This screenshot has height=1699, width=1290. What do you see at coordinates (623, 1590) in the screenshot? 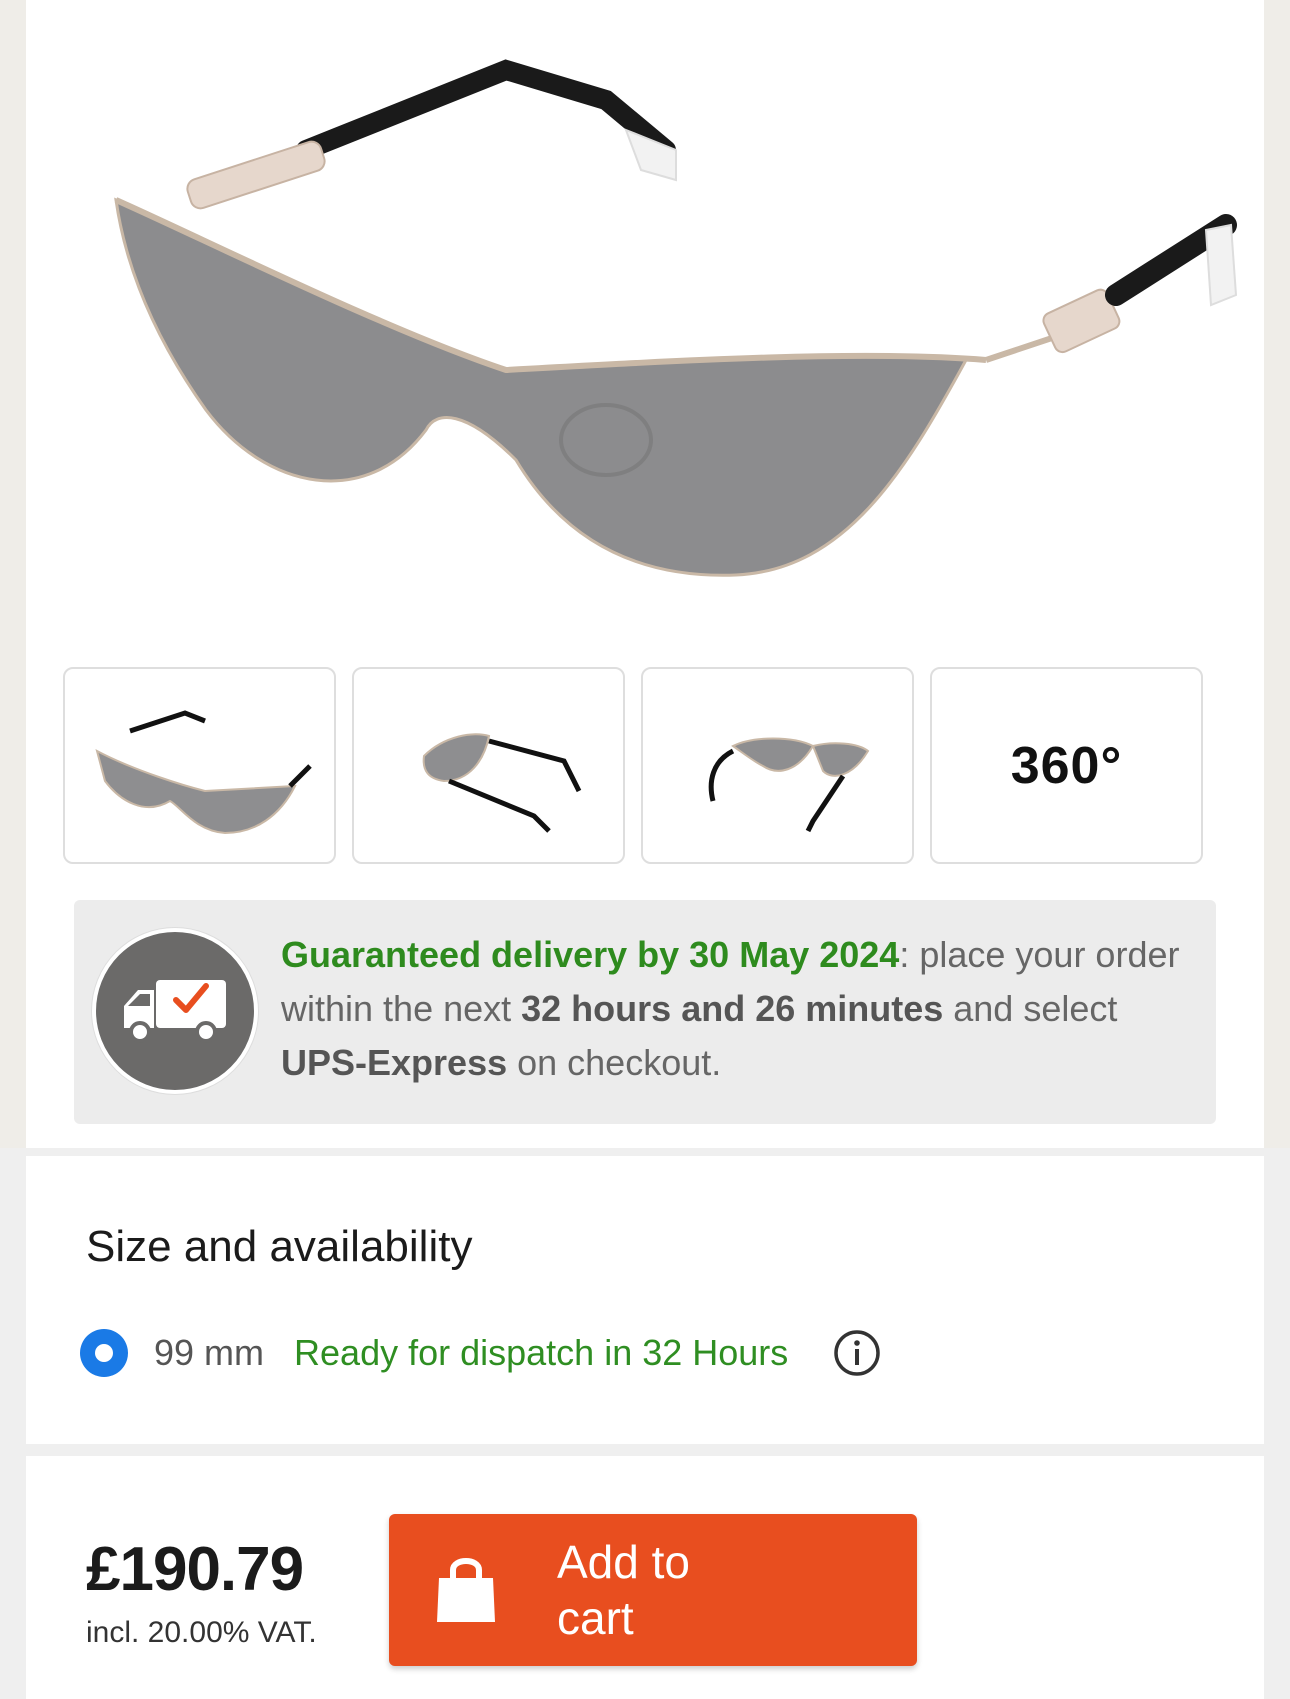
I see `add-to-cart-label: Add to cart` at bounding box center [623, 1590].